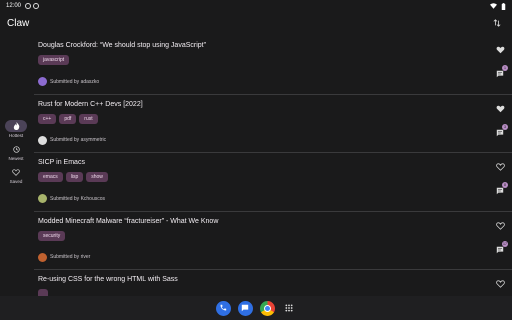 The image size is (512, 320). I want to click on story-tags, so click(275, 292).